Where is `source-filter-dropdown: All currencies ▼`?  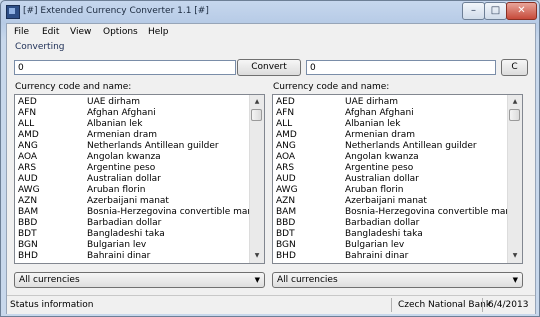
source-filter-dropdown: All currencies ▼ is located at coordinates (139, 280).